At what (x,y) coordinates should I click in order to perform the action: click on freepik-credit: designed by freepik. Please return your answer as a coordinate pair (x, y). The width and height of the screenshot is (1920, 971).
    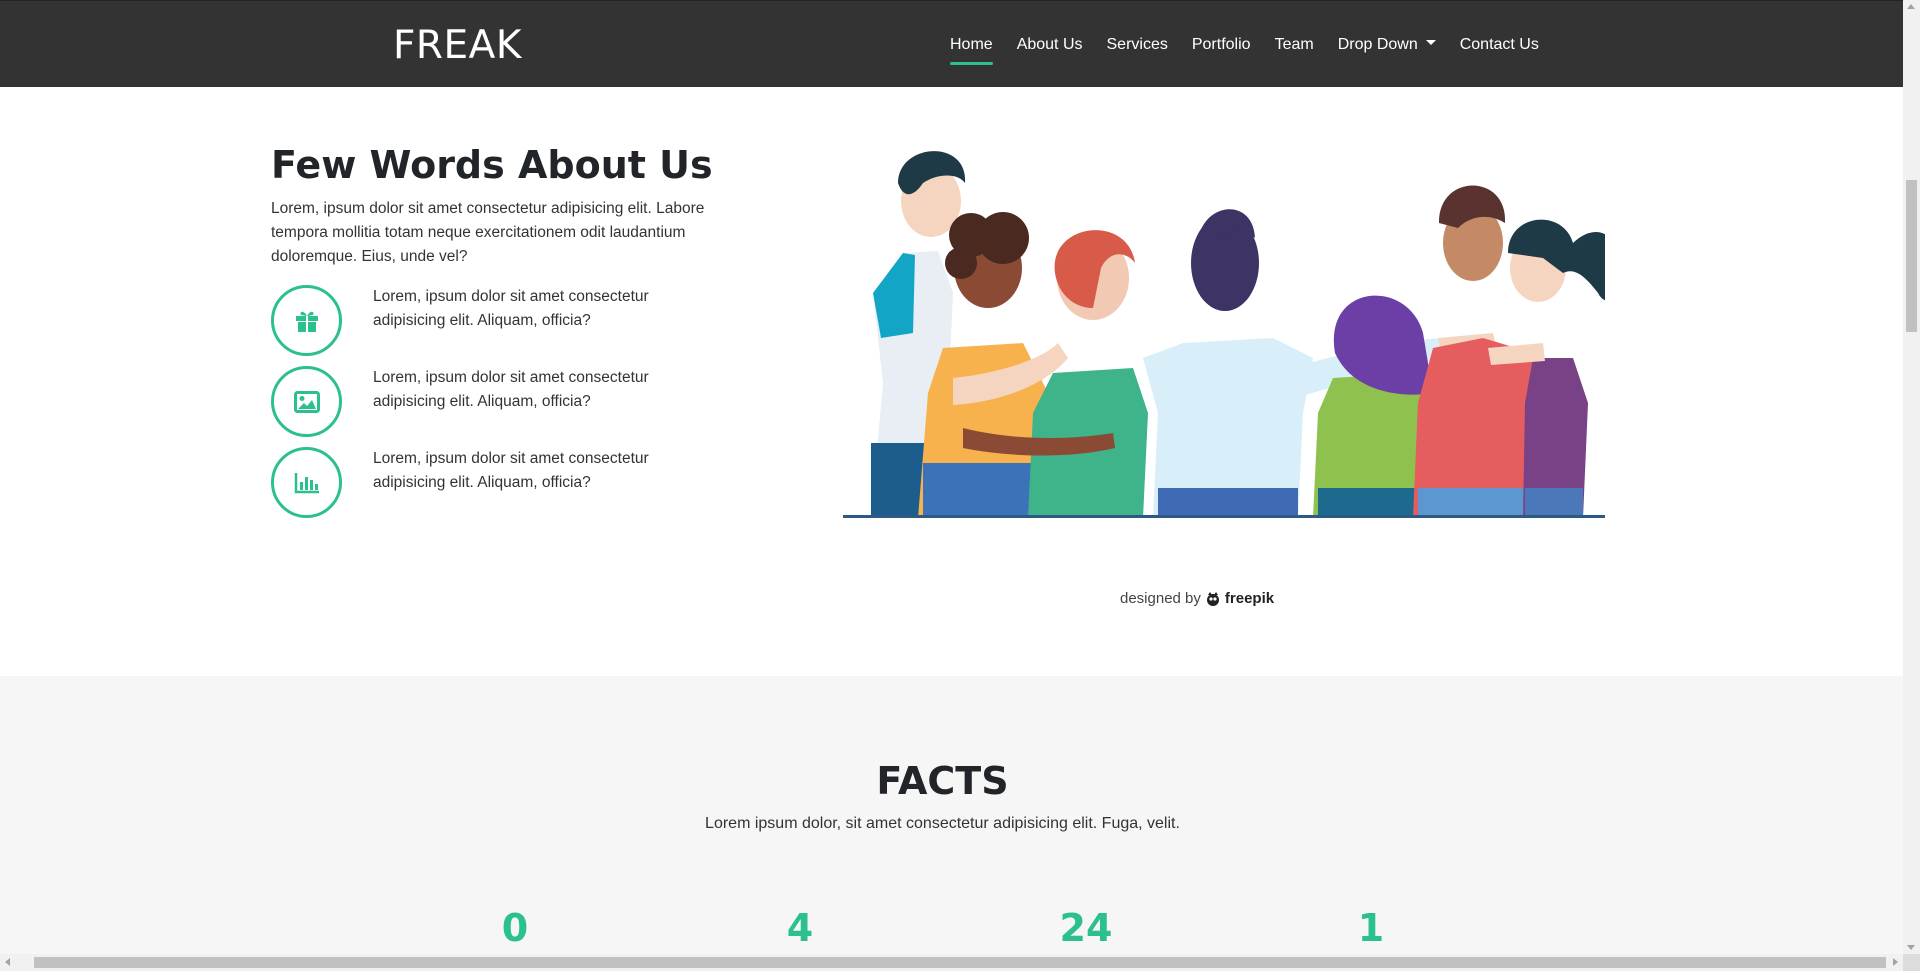
    Looking at the image, I should click on (1197, 598).